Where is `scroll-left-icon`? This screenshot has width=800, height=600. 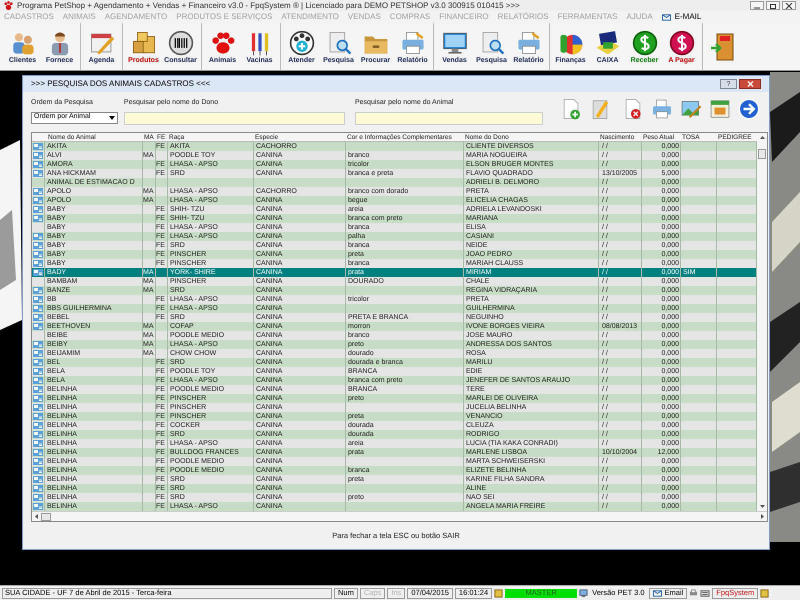 scroll-left-icon is located at coordinates (36, 516).